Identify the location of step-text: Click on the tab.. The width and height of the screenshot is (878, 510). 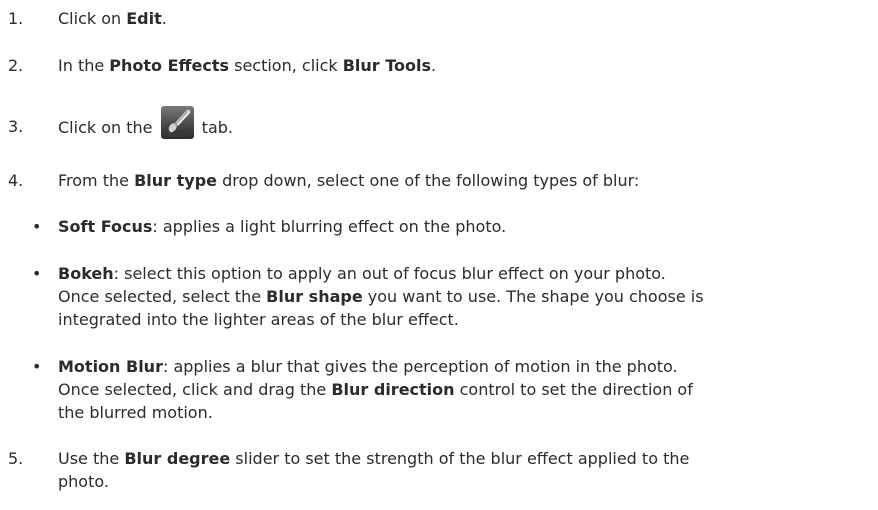
(145, 122).